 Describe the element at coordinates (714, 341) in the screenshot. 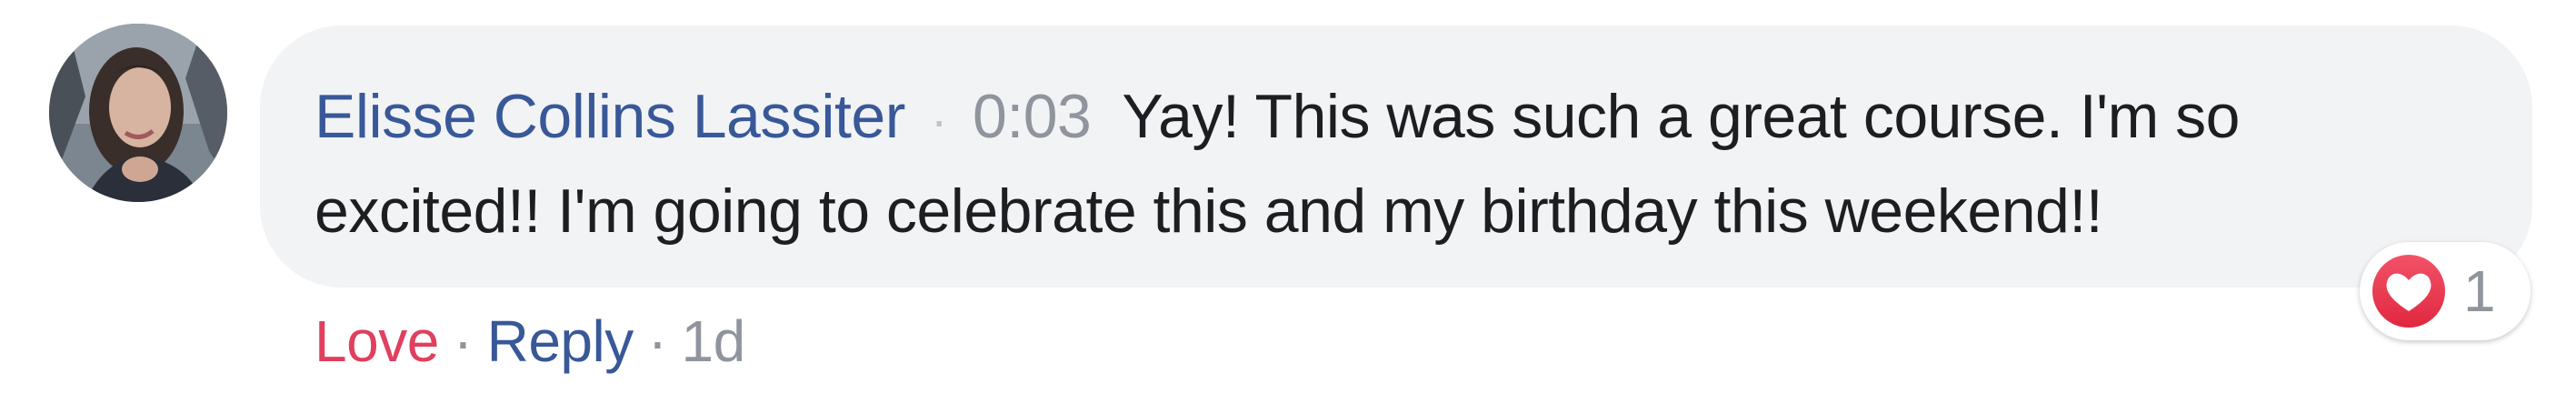

I see `comment-age: 1d` at that location.